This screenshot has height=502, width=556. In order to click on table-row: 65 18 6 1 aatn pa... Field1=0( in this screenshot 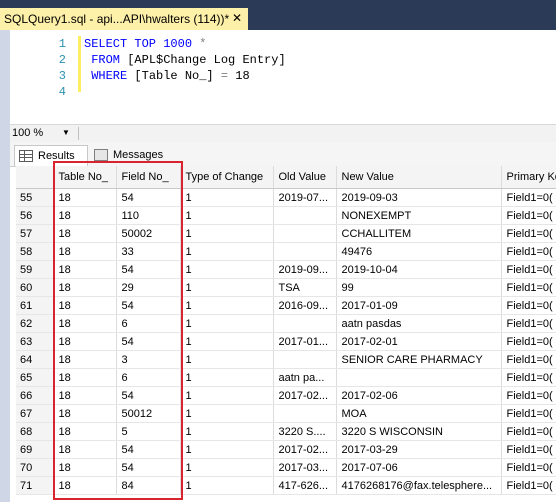, I will do `click(286, 377)`.